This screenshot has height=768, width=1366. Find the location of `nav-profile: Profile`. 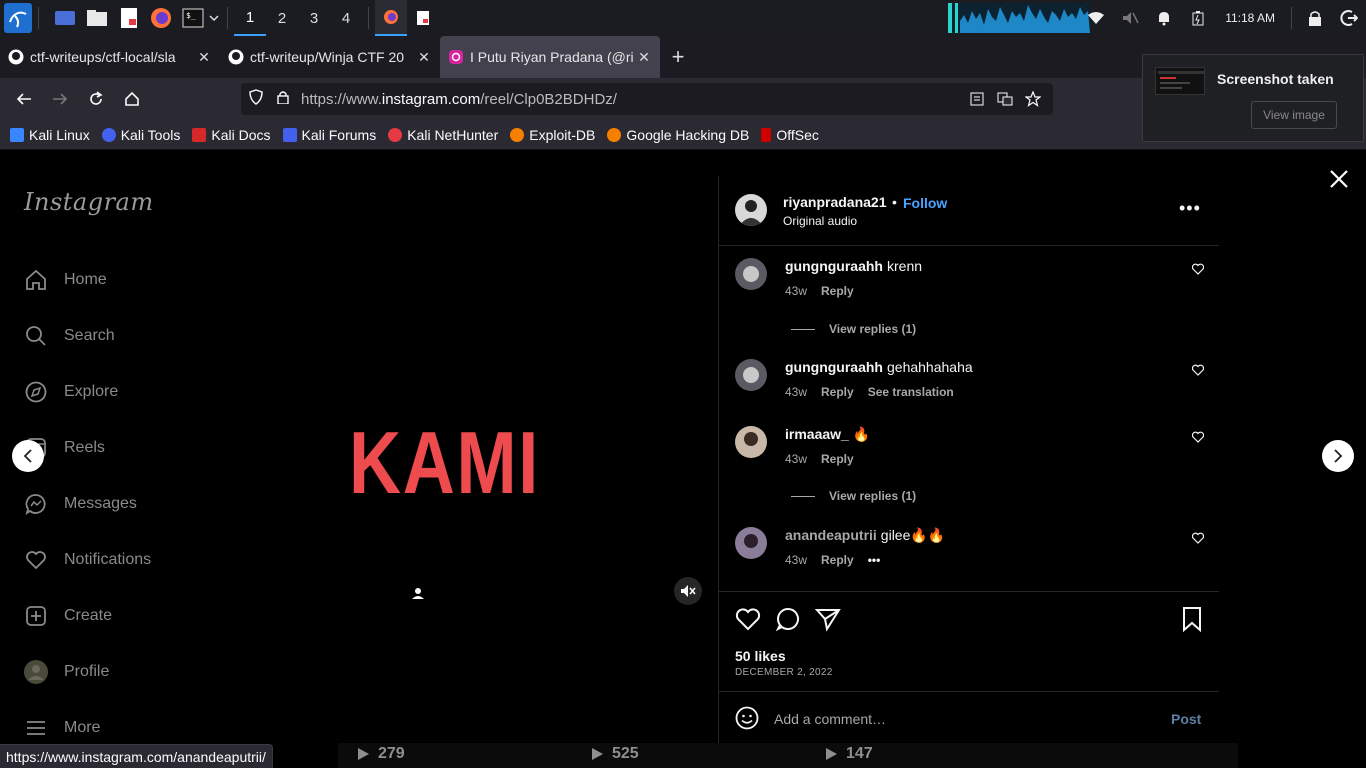

nav-profile: Profile is located at coordinates (66, 672).